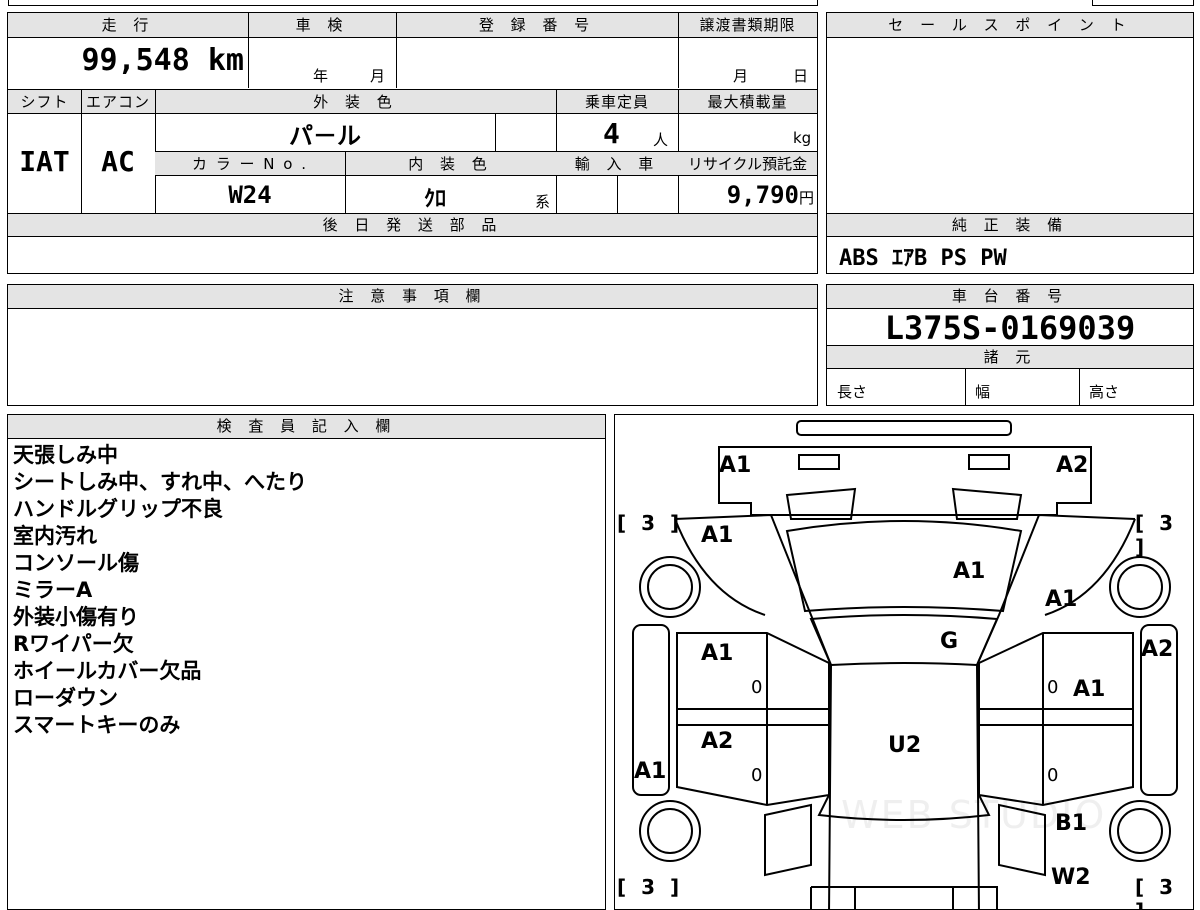  Describe the element at coordinates (537, 25) in the screenshot. I see `registration-header: 登 録 番 号` at that location.